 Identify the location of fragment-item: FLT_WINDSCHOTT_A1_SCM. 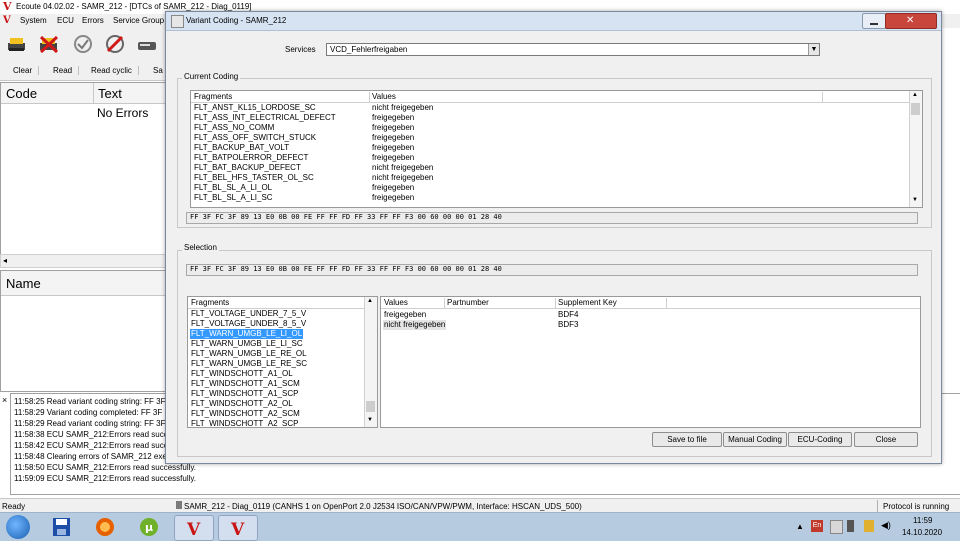
(245, 384).